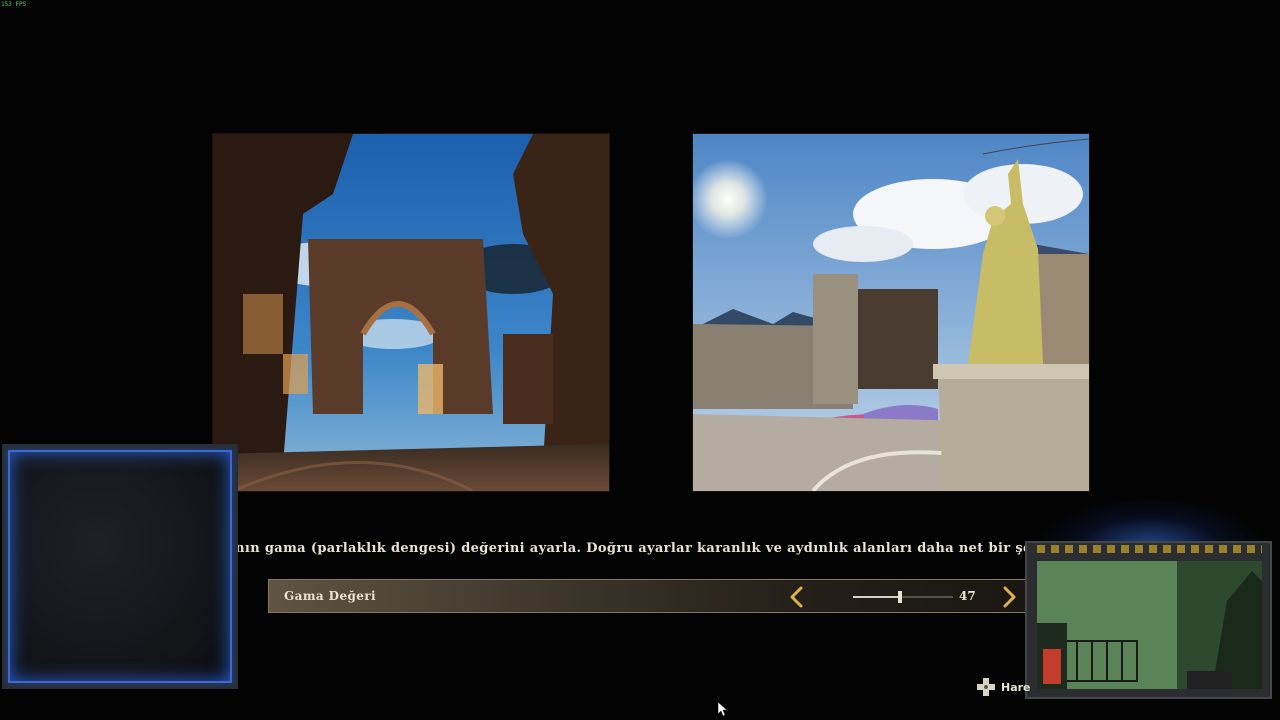 The height and width of the screenshot is (720, 1280). What do you see at coordinates (14, 4) in the screenshot?
I see `fps-counter: 153 FPS` at bounding box center [14, 4].